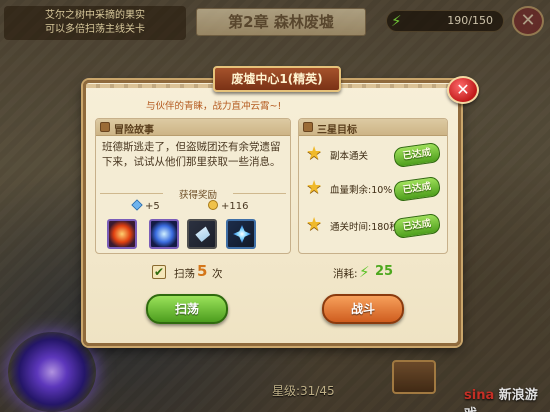 The image size is (550, 412). What do you see at coordinates (159, 272) in the screenshot?
I see `sweep-checkbox: ✔` at bounding box center [159, 272].